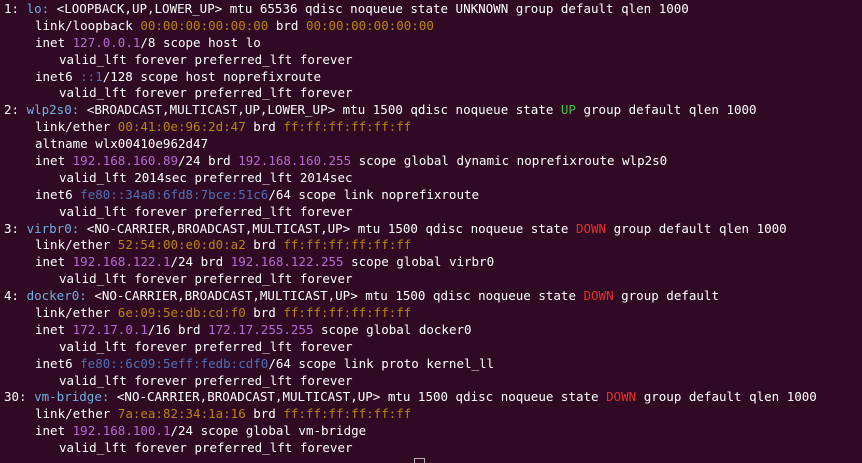 Image resolution: width=862 pixels, height=463 pixels. Describe the element at coordinates (431, 77) in the screenshot. I see `terminal-line: inet6 ::1/128 scope host noprefixroute` at that location.